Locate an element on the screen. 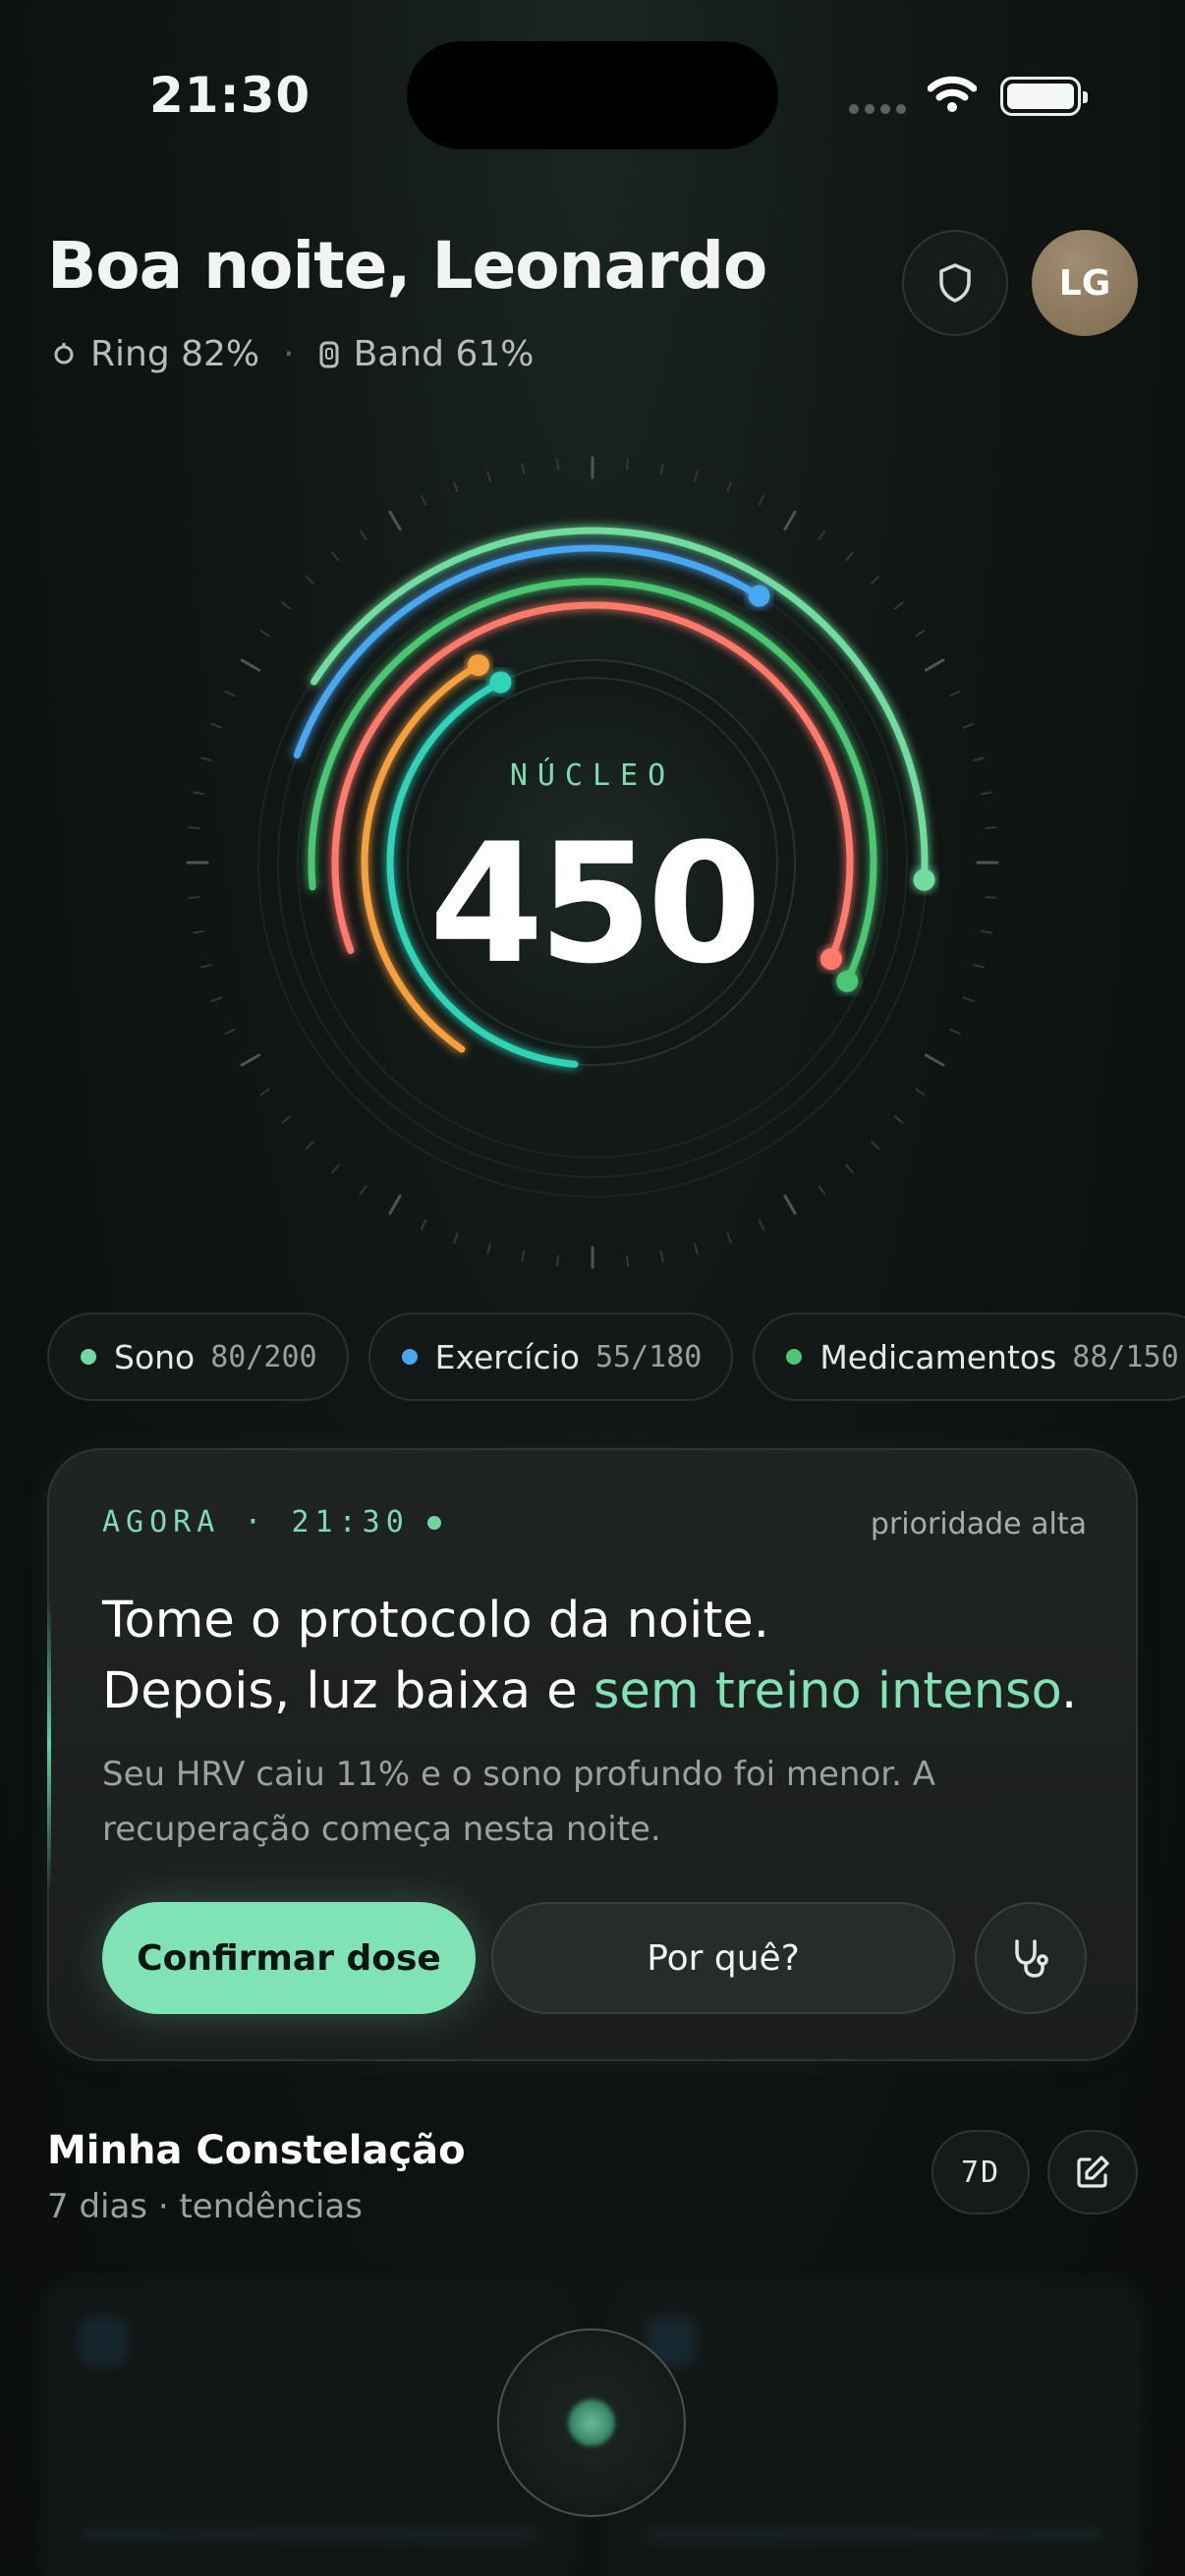  ring-icon is located at coordinates (64, 353).